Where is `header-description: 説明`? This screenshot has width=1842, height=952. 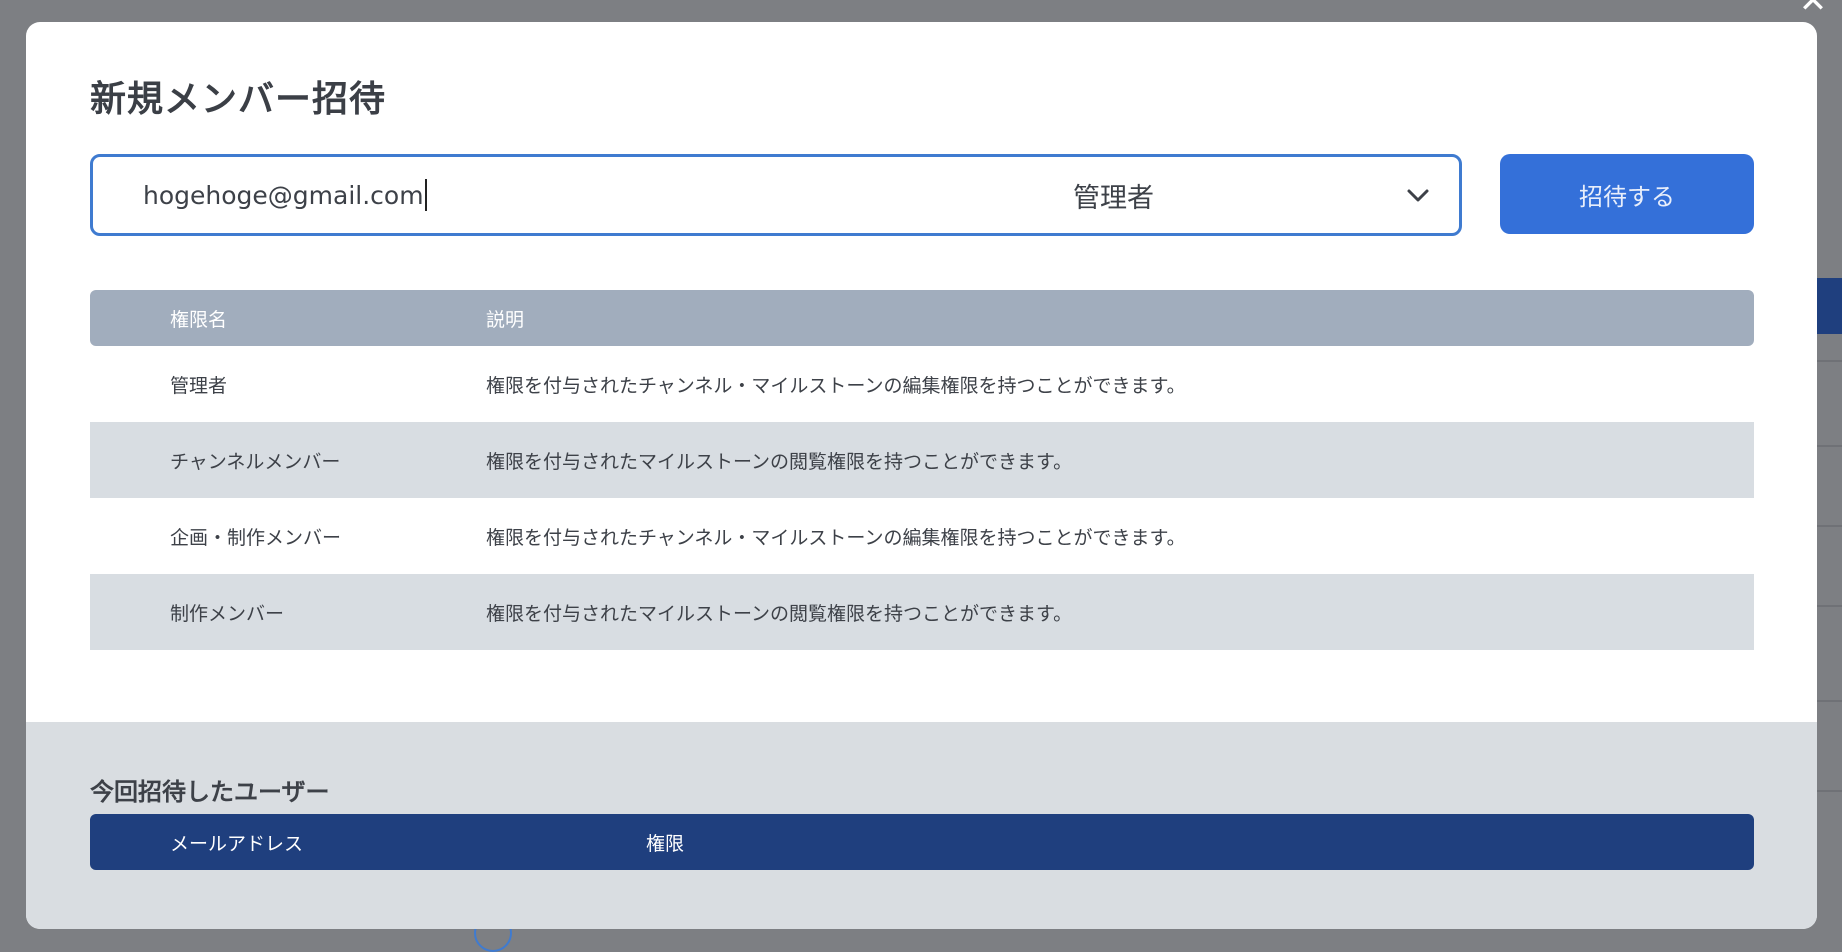 header-description: 説明 is located at coordinates (505, 319).